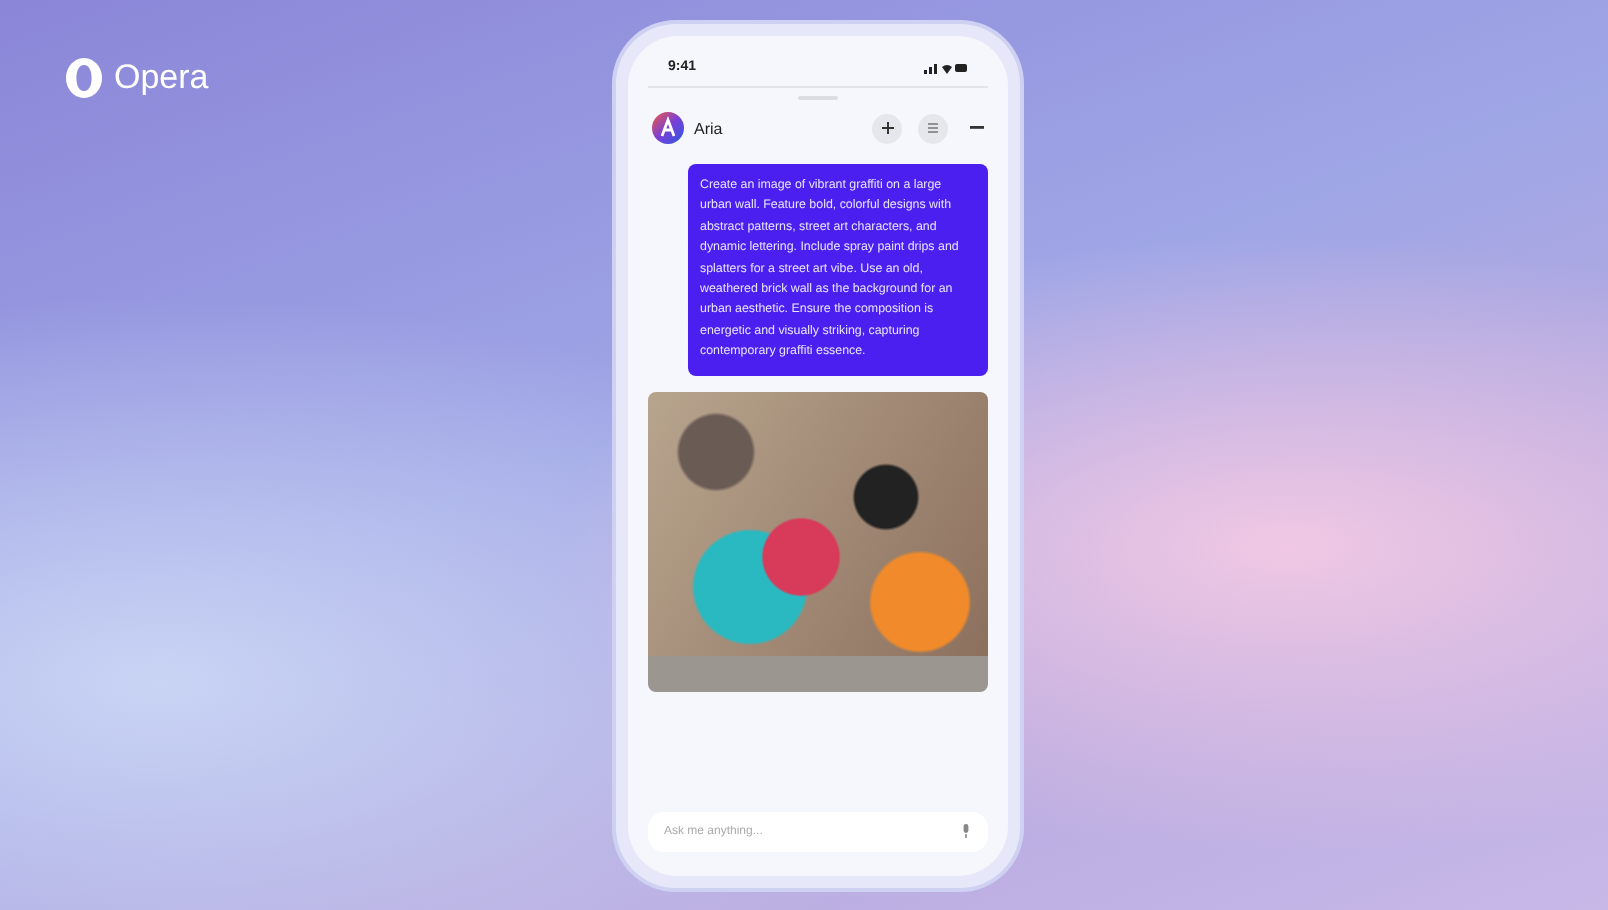 This screenshot has height=910, width=1608. Describe the element at coordinates (668, 128) in the screenshot. I see `avatar-icon` at that location.